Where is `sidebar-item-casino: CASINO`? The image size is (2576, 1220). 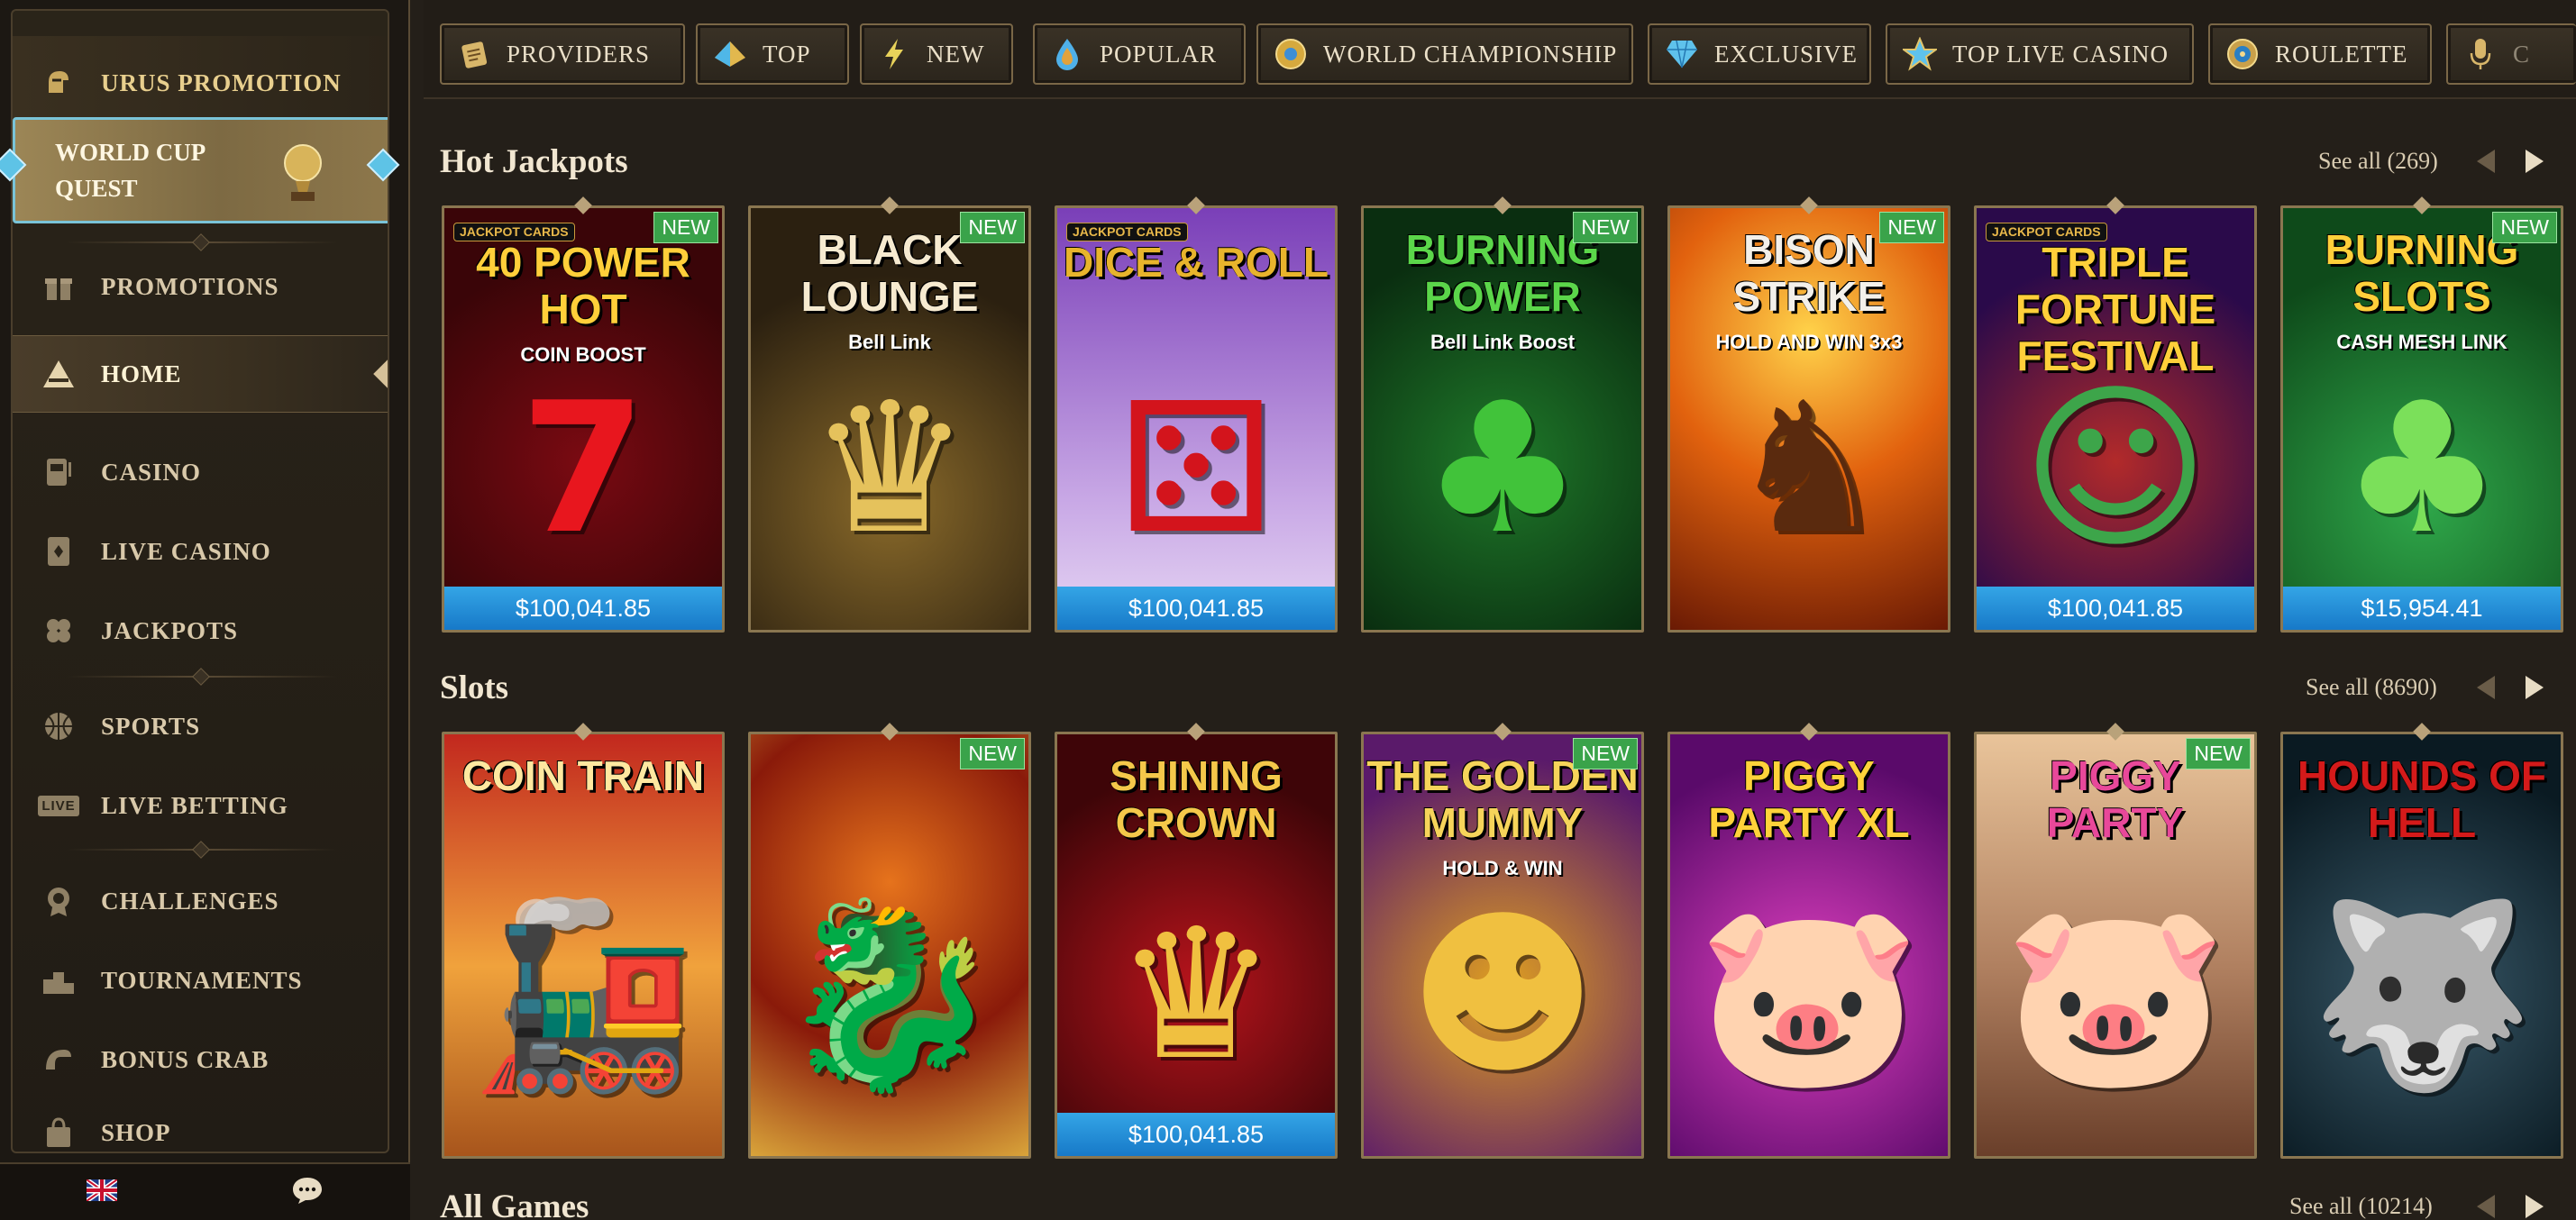
sidebar-item-casino: CASINO is located at coordinates (200, 472).